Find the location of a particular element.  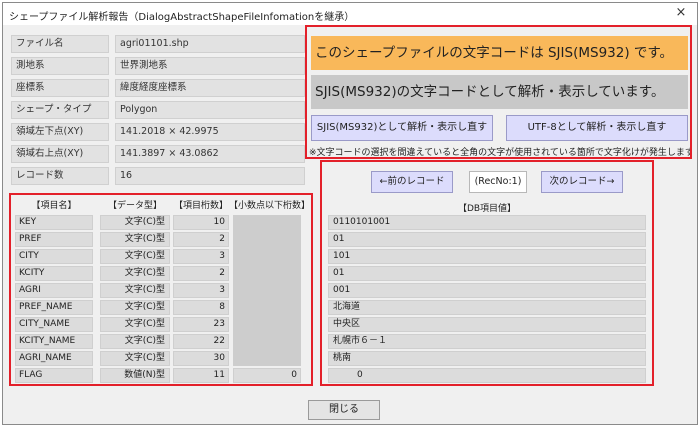

info-value-bbox-lower-left: 141.2018 × 42.9975 is located at coordinates (210, 132).